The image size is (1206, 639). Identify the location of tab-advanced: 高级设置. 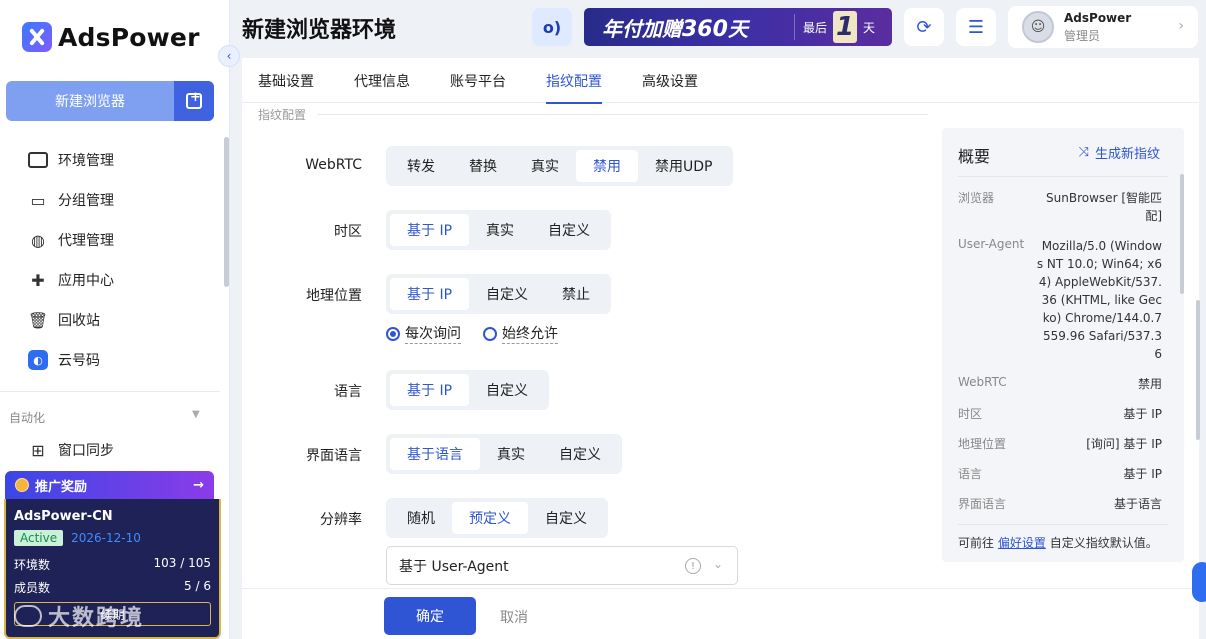
(670, 80).